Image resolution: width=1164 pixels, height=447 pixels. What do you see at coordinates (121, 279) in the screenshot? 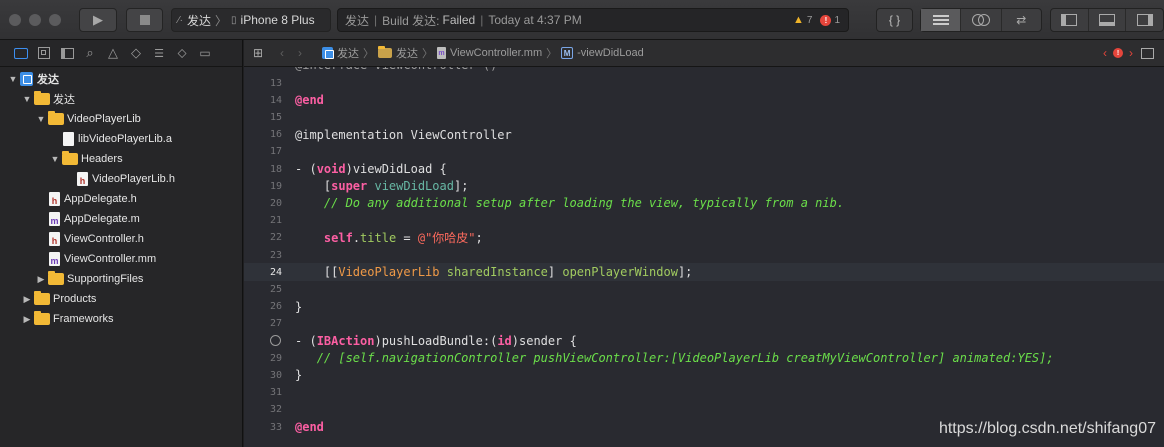
I see `tree-item-folder: ▶ SupportingFiles` at bounding box center [121, 279].